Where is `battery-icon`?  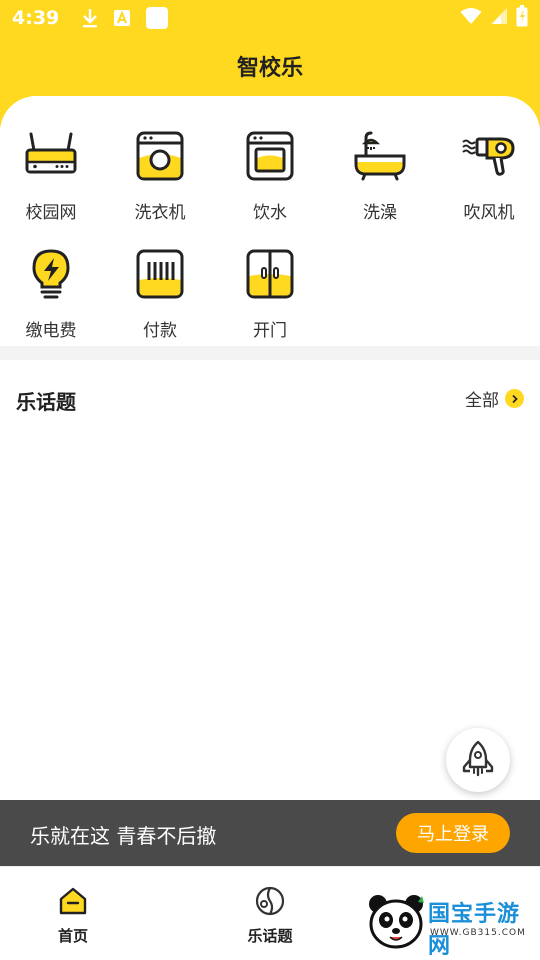 battery-icon is located at coordinates (522, 18).